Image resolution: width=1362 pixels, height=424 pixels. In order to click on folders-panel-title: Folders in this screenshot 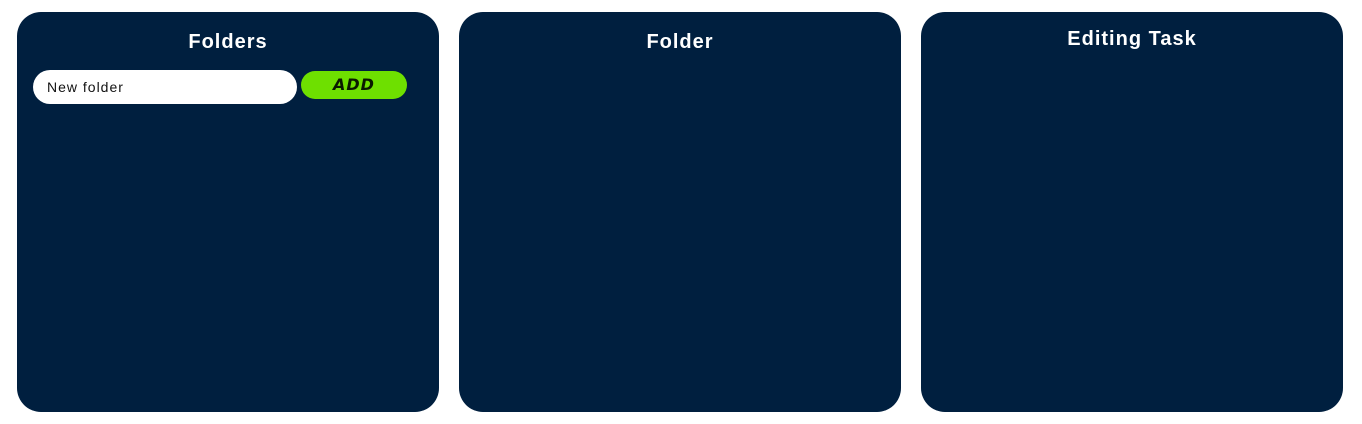, I will do `click(228, 42)`.